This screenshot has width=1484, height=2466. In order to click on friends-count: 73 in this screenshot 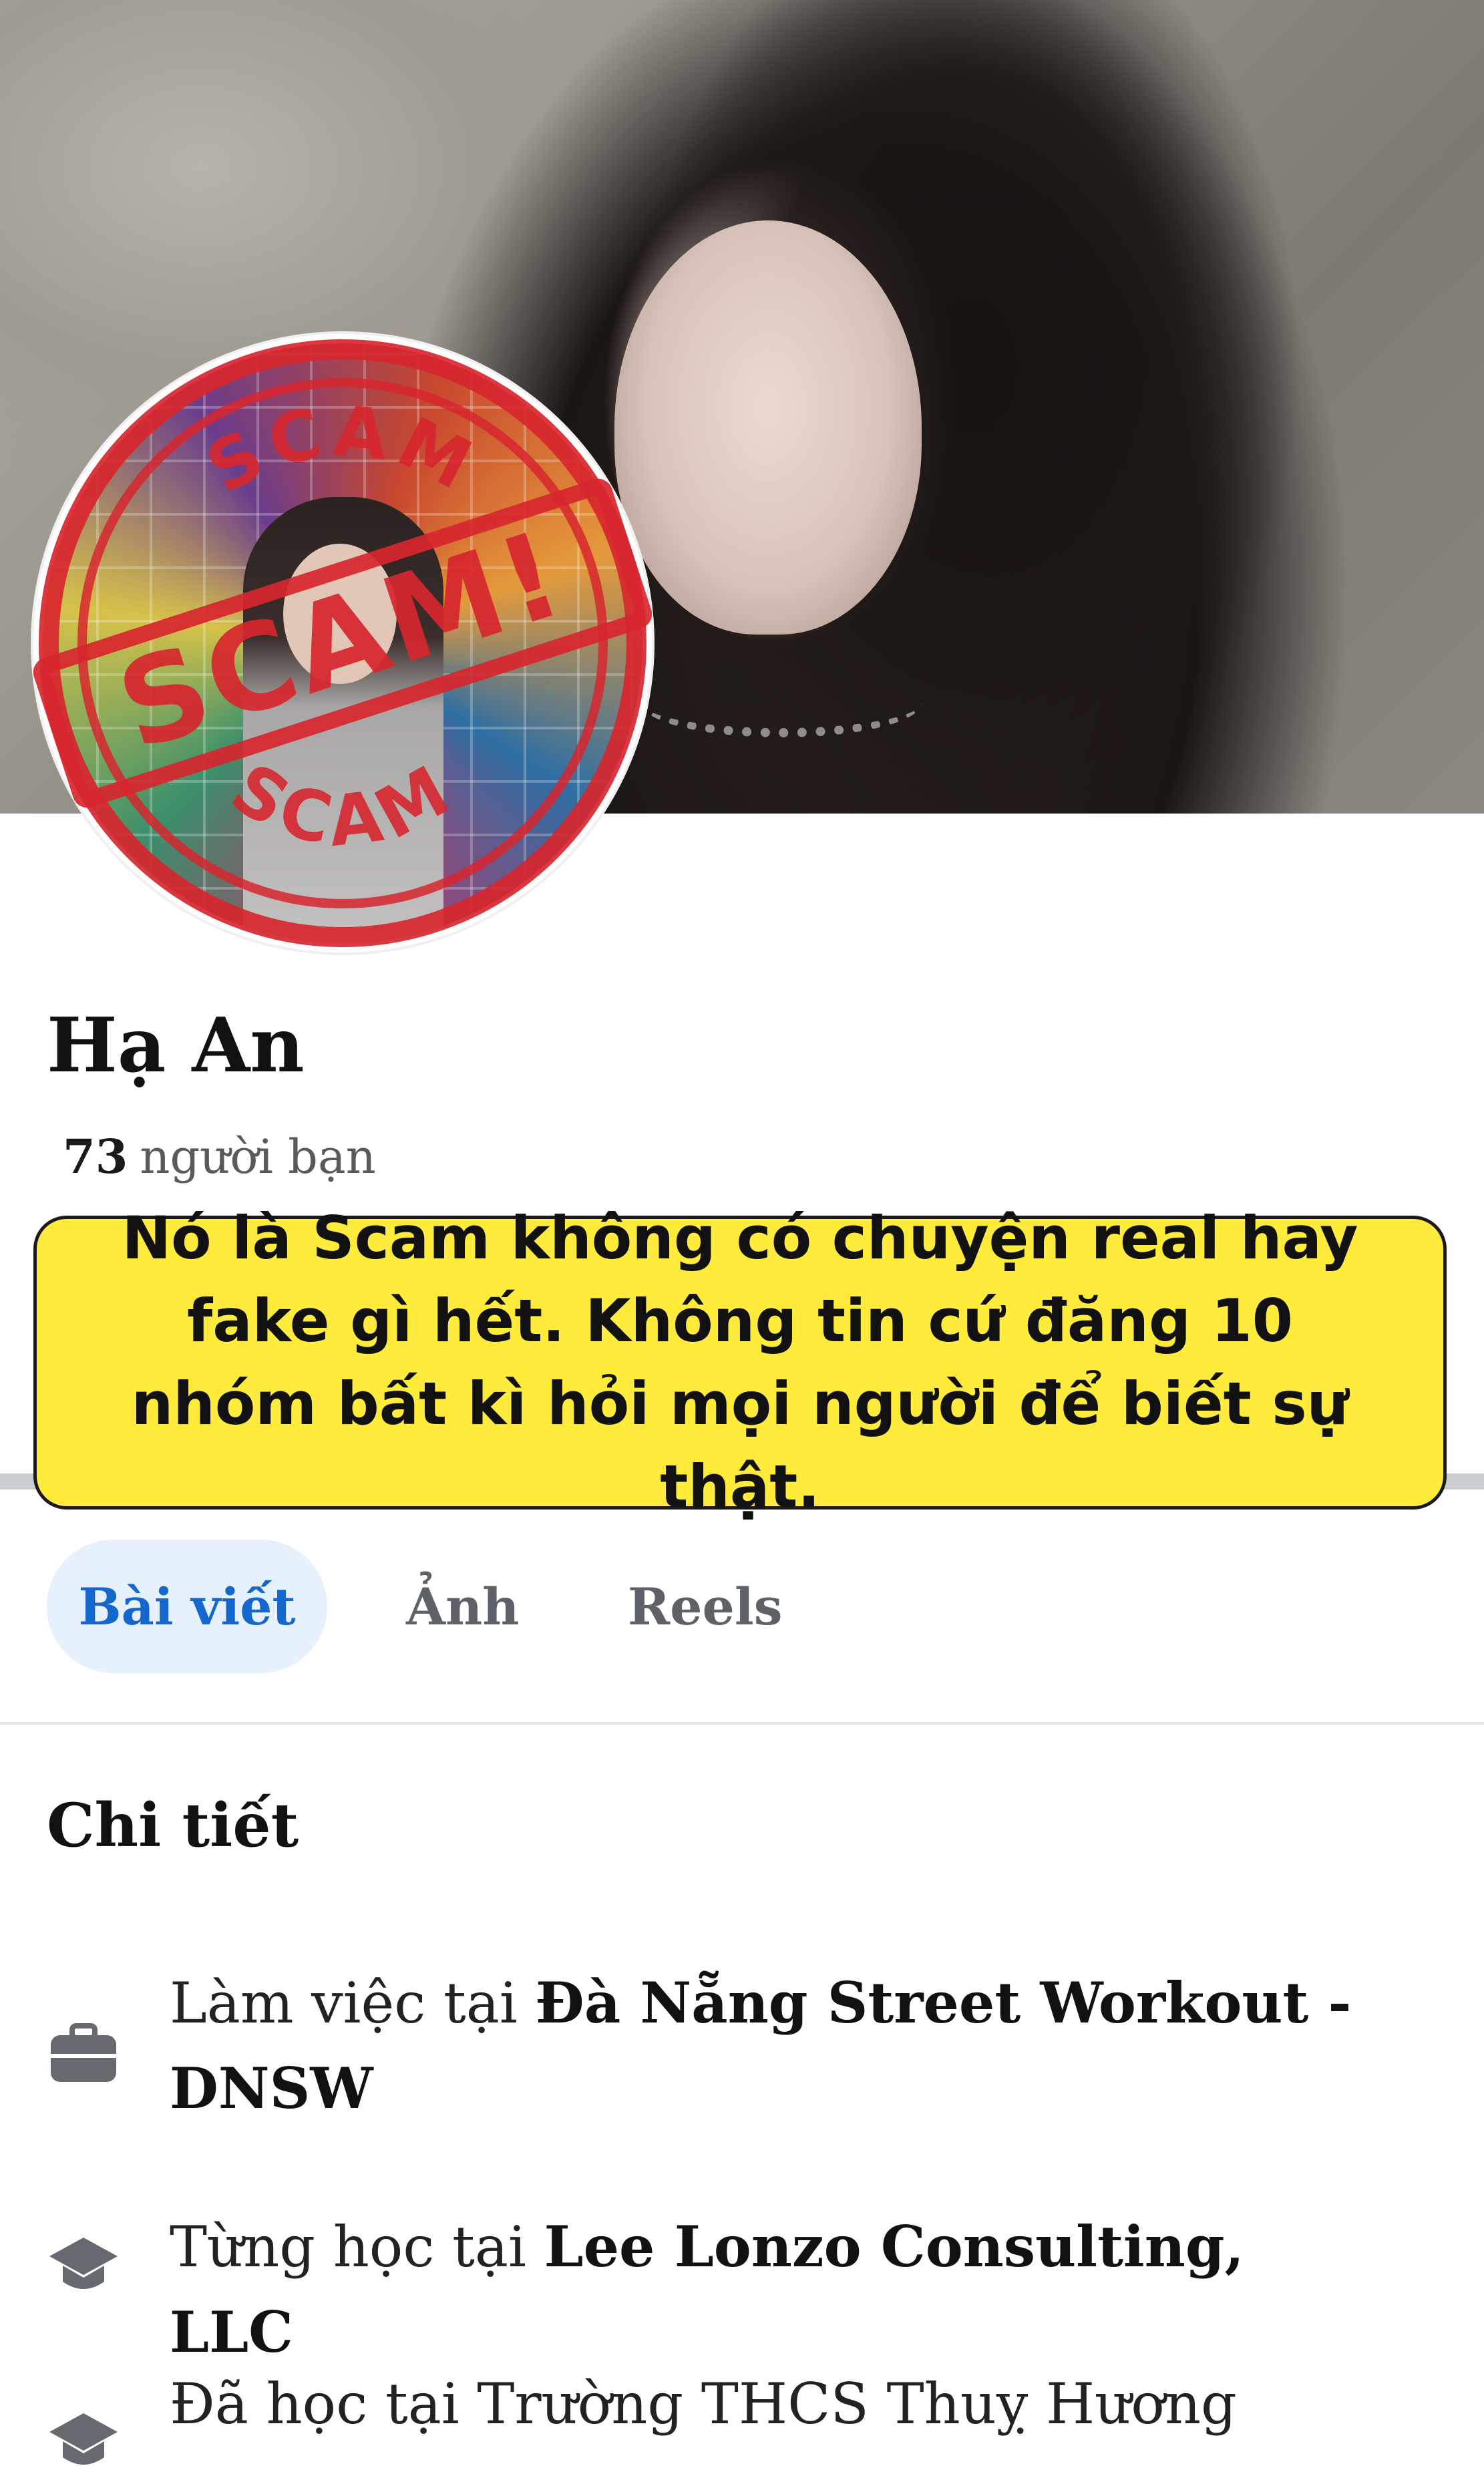, I will do `click(96, 1156)`.